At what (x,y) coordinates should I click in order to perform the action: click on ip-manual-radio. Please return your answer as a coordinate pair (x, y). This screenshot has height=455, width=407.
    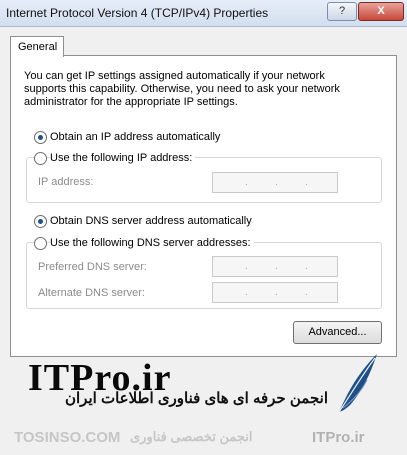
    Looking at the image, I should click on (40, 158).